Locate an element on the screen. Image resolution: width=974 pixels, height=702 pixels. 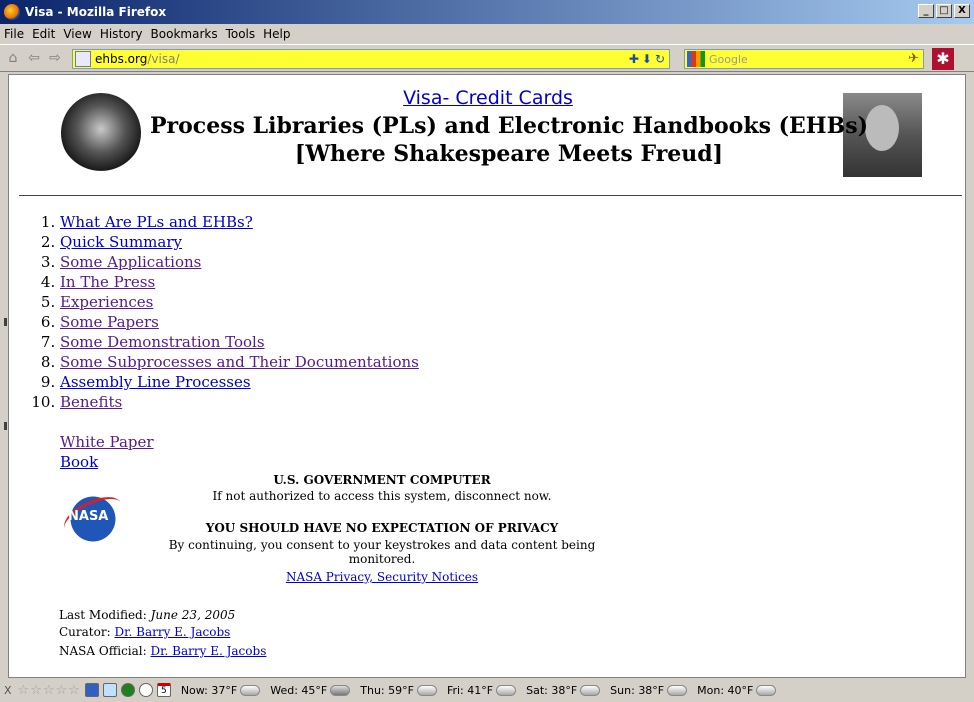
toc-link: Quick Summary is located at coordinates (121, 242).